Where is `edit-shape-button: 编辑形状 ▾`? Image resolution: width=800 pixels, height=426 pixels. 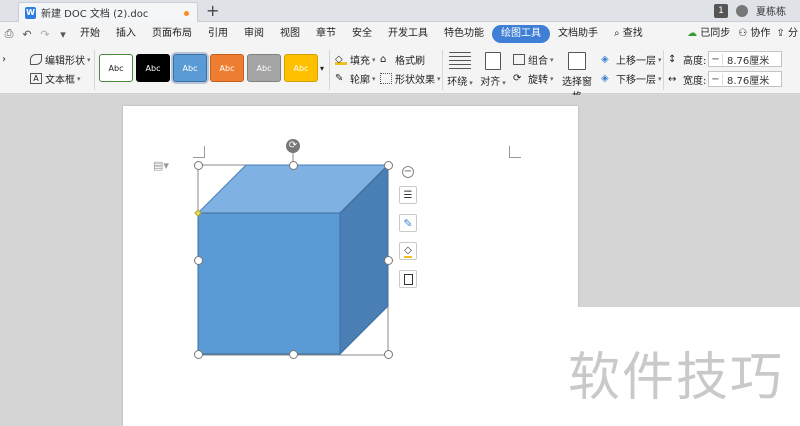 edit-shape-button: 编辑形状 ▾ is located at coordinates (60, 59).